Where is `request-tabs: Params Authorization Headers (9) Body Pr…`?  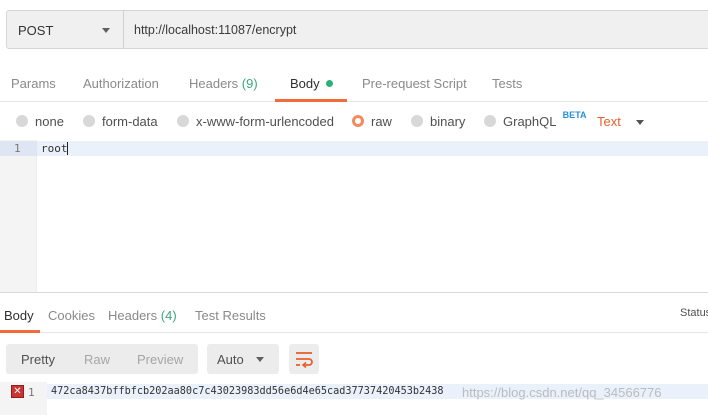
request-tabs: Params Authorization Headers (9) Body Pr… is located at coordinates (354, 83).